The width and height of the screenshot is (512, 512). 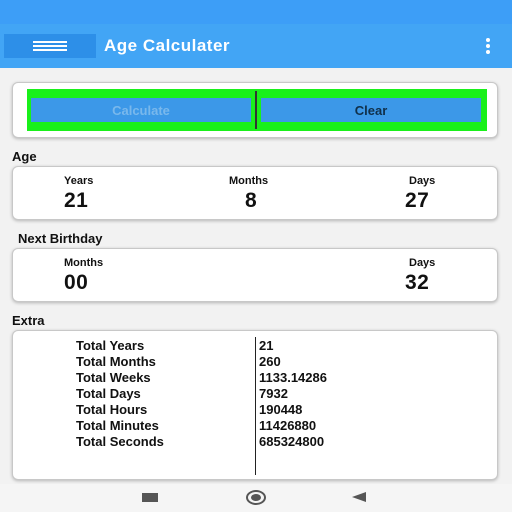 I want to click on square-recents-icon, so click(x=150, y=497).